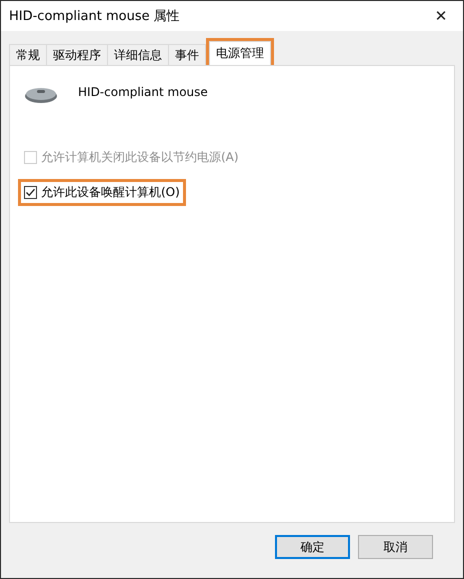 Image resolution: width=464 pixels, height=579 pixels. What do you see at coordinates (30, 192) in the screenshot?
I see `checkbox` at bounding box center [30, 192].